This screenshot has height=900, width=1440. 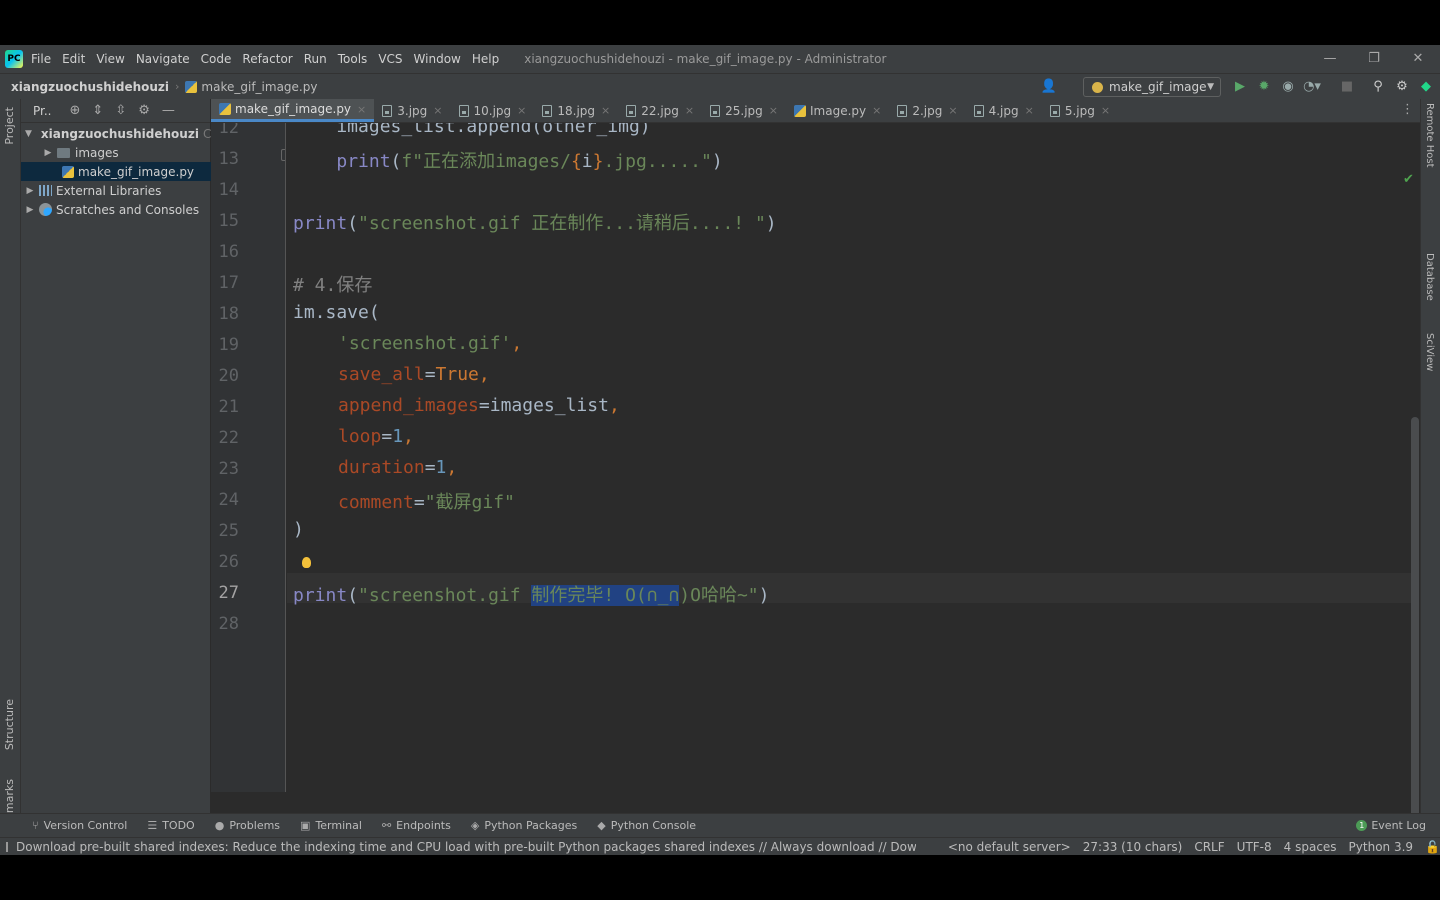 I want to click on menu-vcs: VCS, so click(x=390, y=59).